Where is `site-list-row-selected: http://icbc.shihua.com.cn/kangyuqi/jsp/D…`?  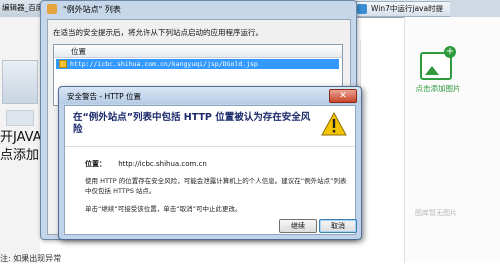 site-list-row-selected: http://icbc.shihua.com.cn/kangyuqi/jsp/D… is located at coordinates (197, 64).